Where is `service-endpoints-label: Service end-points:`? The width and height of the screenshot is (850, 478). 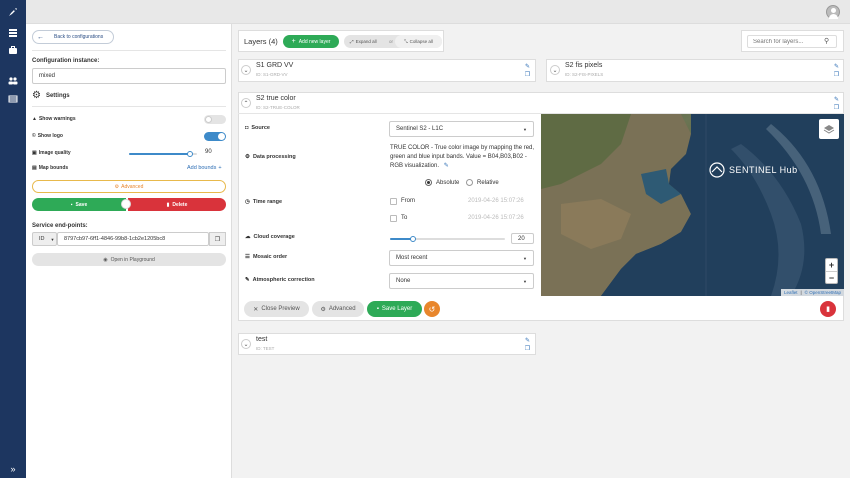 service-endpoints-label: Service end-points: is located at coordinates (60, 226).